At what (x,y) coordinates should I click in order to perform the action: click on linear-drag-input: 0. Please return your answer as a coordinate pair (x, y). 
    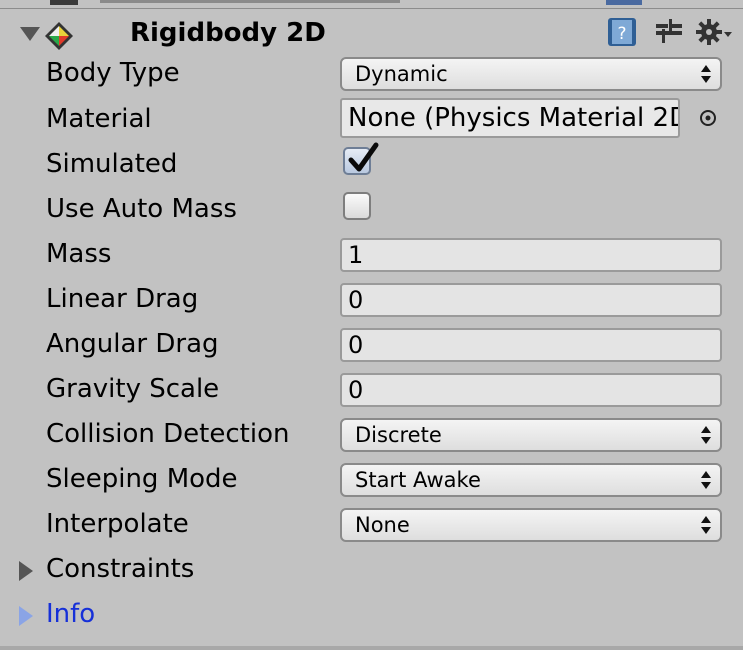
    Looking at the image, I should click on (531, 300).